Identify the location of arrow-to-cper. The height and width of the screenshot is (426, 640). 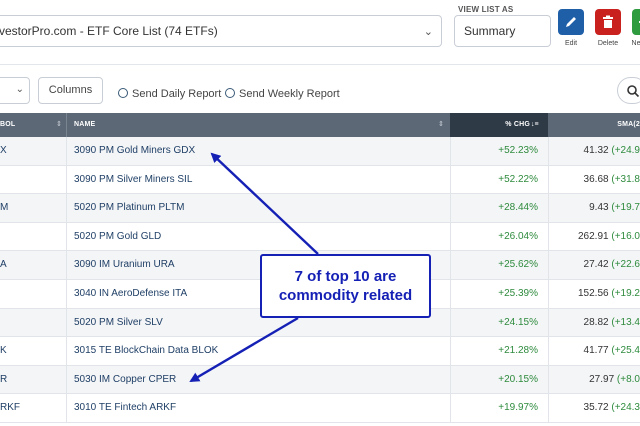
(244, 349).